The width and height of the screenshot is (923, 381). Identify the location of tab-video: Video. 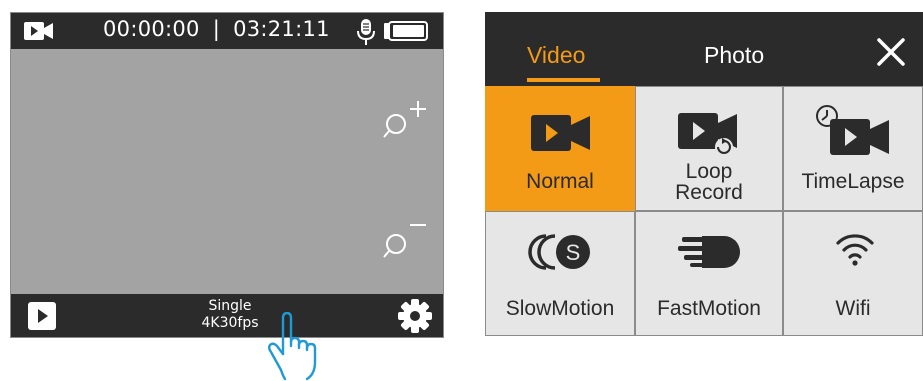
(556, 55).